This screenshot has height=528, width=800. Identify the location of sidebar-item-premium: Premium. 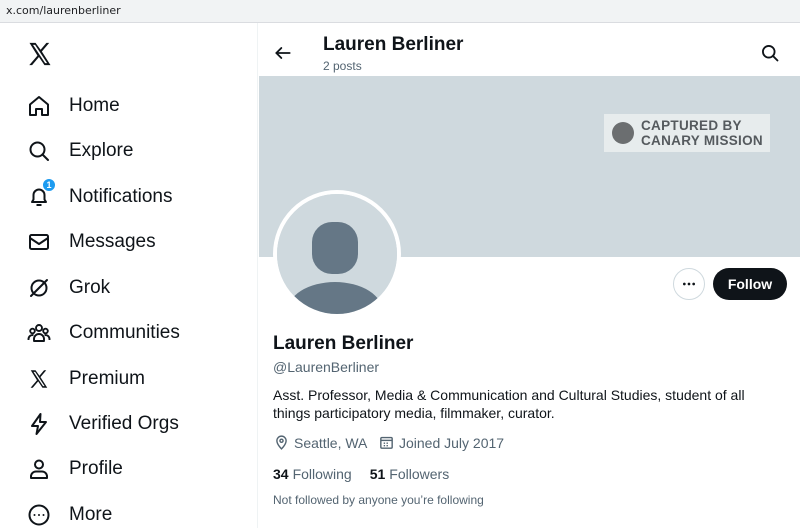
(85, 379).